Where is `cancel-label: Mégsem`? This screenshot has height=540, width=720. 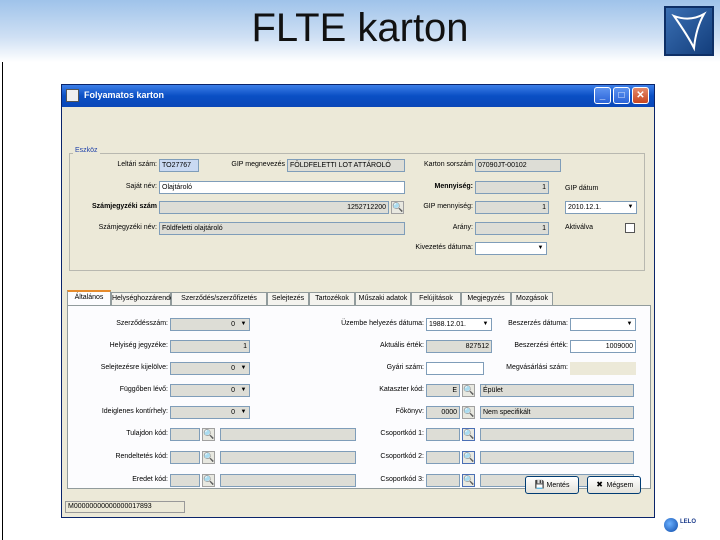
cancel-label: Mégsem is located at coordinates (620, 485).